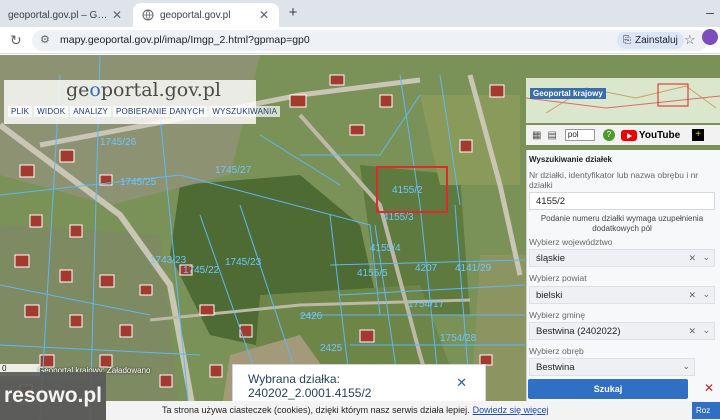 The height and width of the screenshot is (420, 720). What do you see at coordinates (16, 40) in the screenshot?
I see `reload-icon: ↻` at bounding box center [16, 40].